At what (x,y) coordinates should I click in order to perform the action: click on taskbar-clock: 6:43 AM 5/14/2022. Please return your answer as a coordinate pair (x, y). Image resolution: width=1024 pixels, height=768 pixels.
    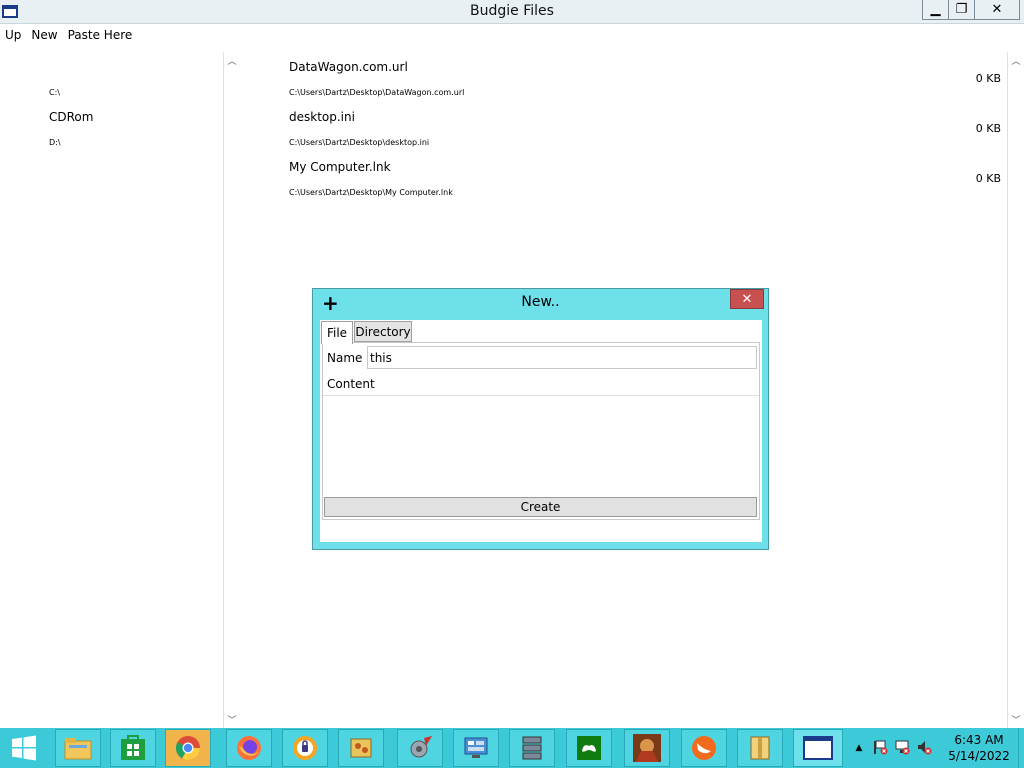
    Looking at the image, I should click on (979, 748).